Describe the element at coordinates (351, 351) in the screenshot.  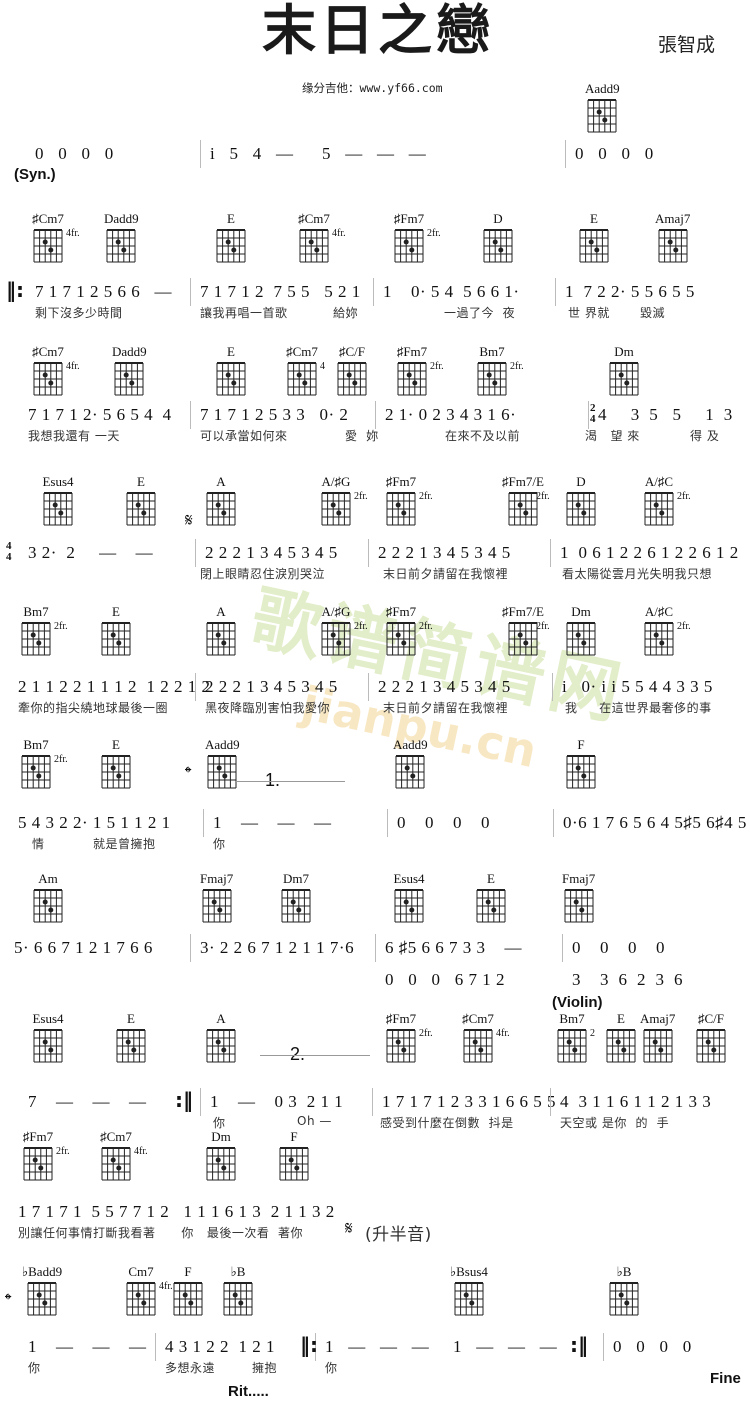
I see `chord-name: ♯C/F` at that location.